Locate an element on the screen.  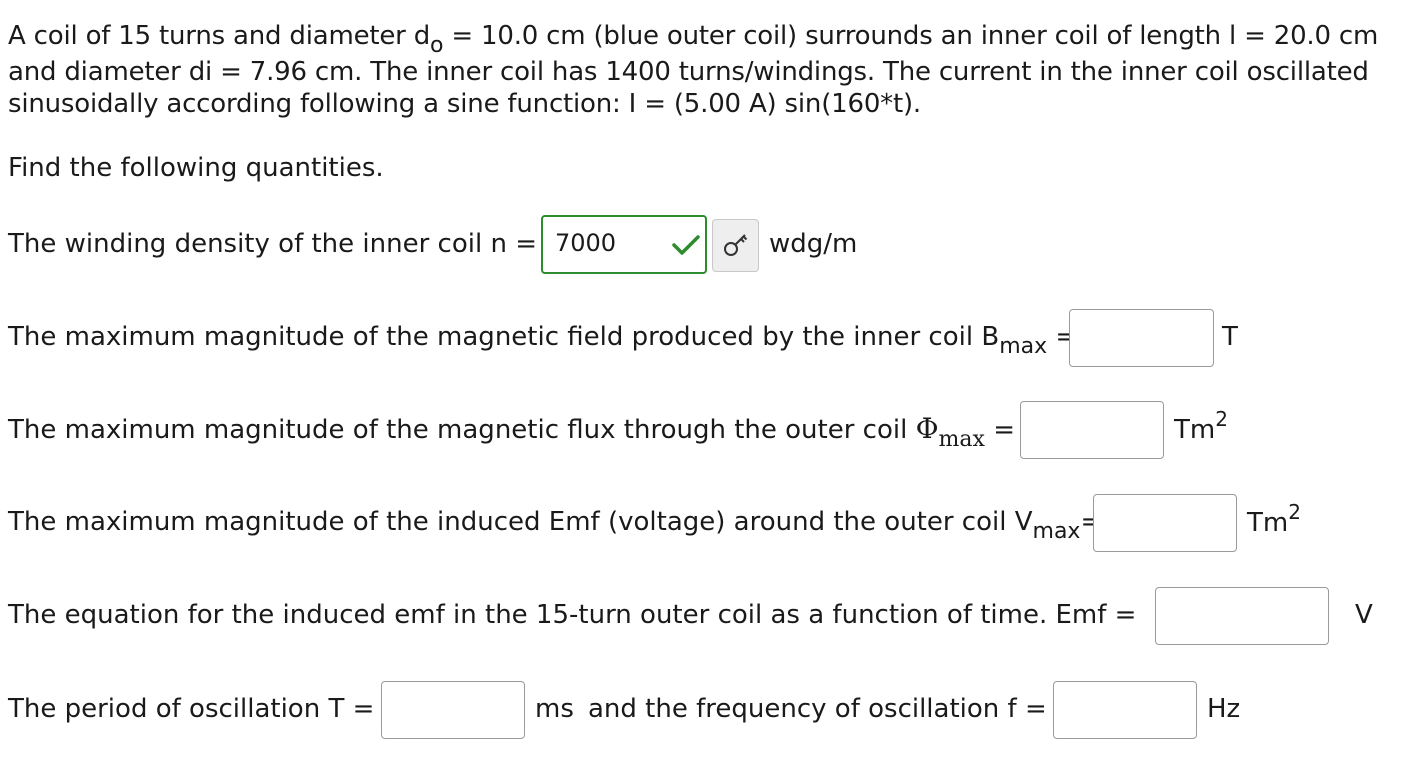
key-button is located at coordinates (735, 245).